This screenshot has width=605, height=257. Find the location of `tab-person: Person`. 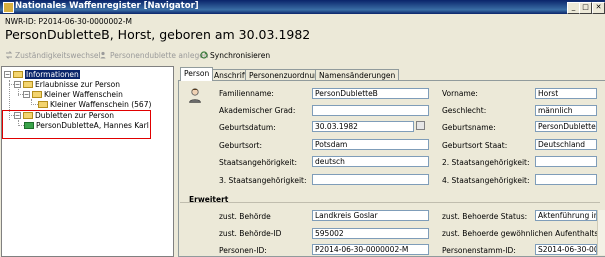

tab-person: Person is located at coordinates (197, 74).